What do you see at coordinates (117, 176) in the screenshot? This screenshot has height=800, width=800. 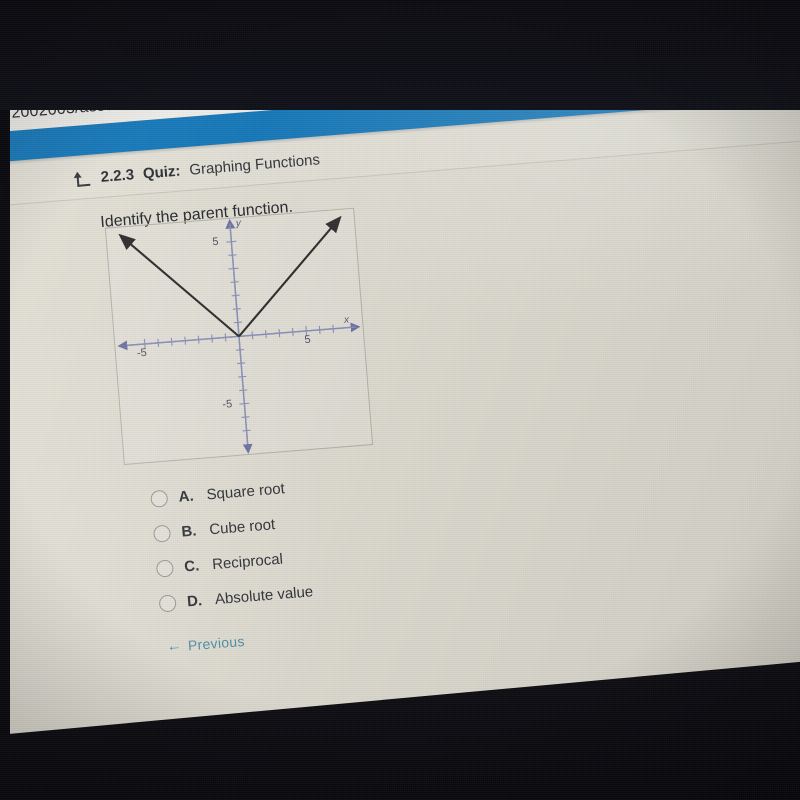 I see `quiz-number: 2.2.3` at bounding box center [117, 176].